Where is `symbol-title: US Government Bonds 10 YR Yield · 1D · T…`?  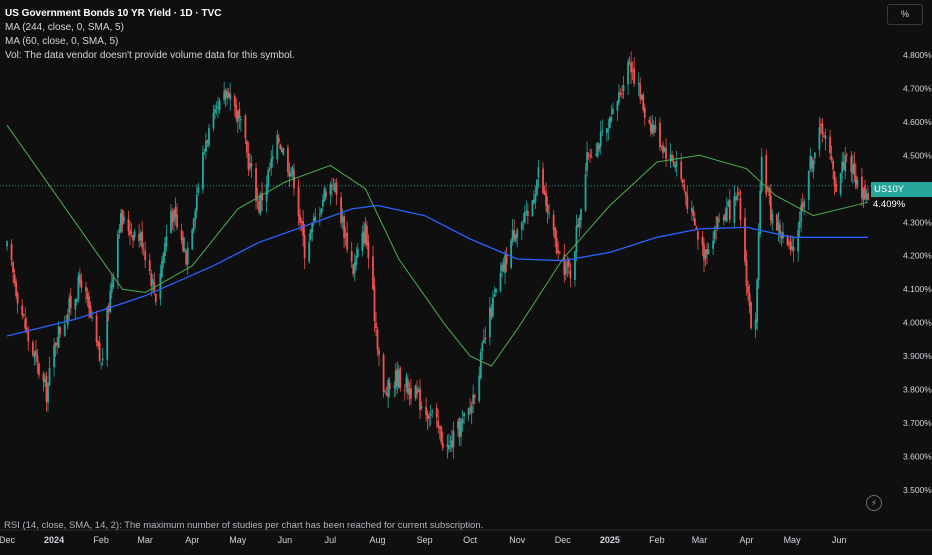 symbol-title: US Government Bonds 10 YR Yield · 1D · T… is located at coordinates (150, 14).